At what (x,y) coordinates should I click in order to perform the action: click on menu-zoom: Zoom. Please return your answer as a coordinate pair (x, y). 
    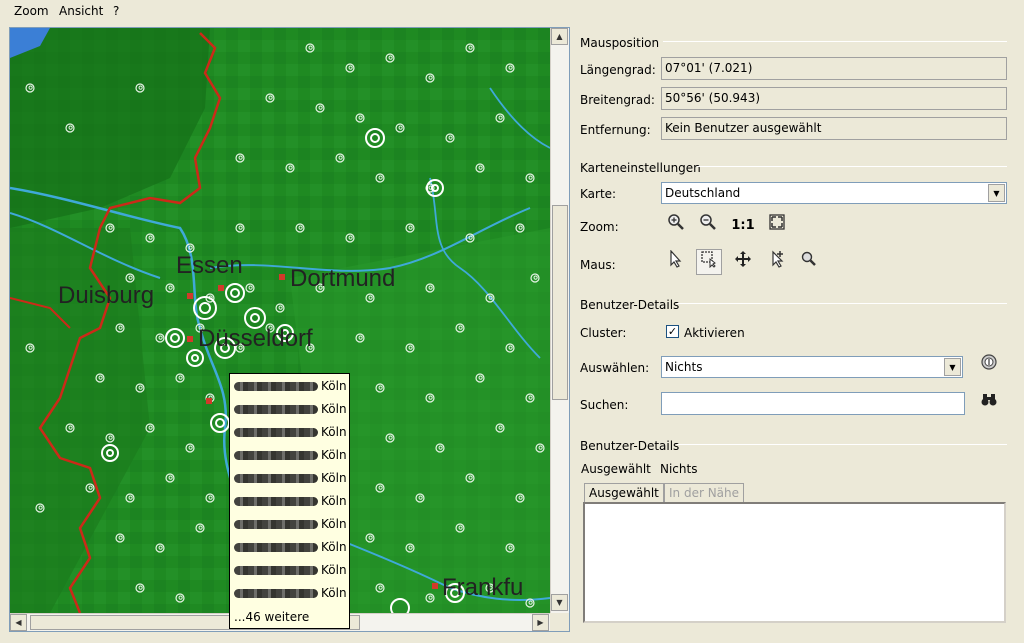
    Looking at the image, I should click on (31, 11).